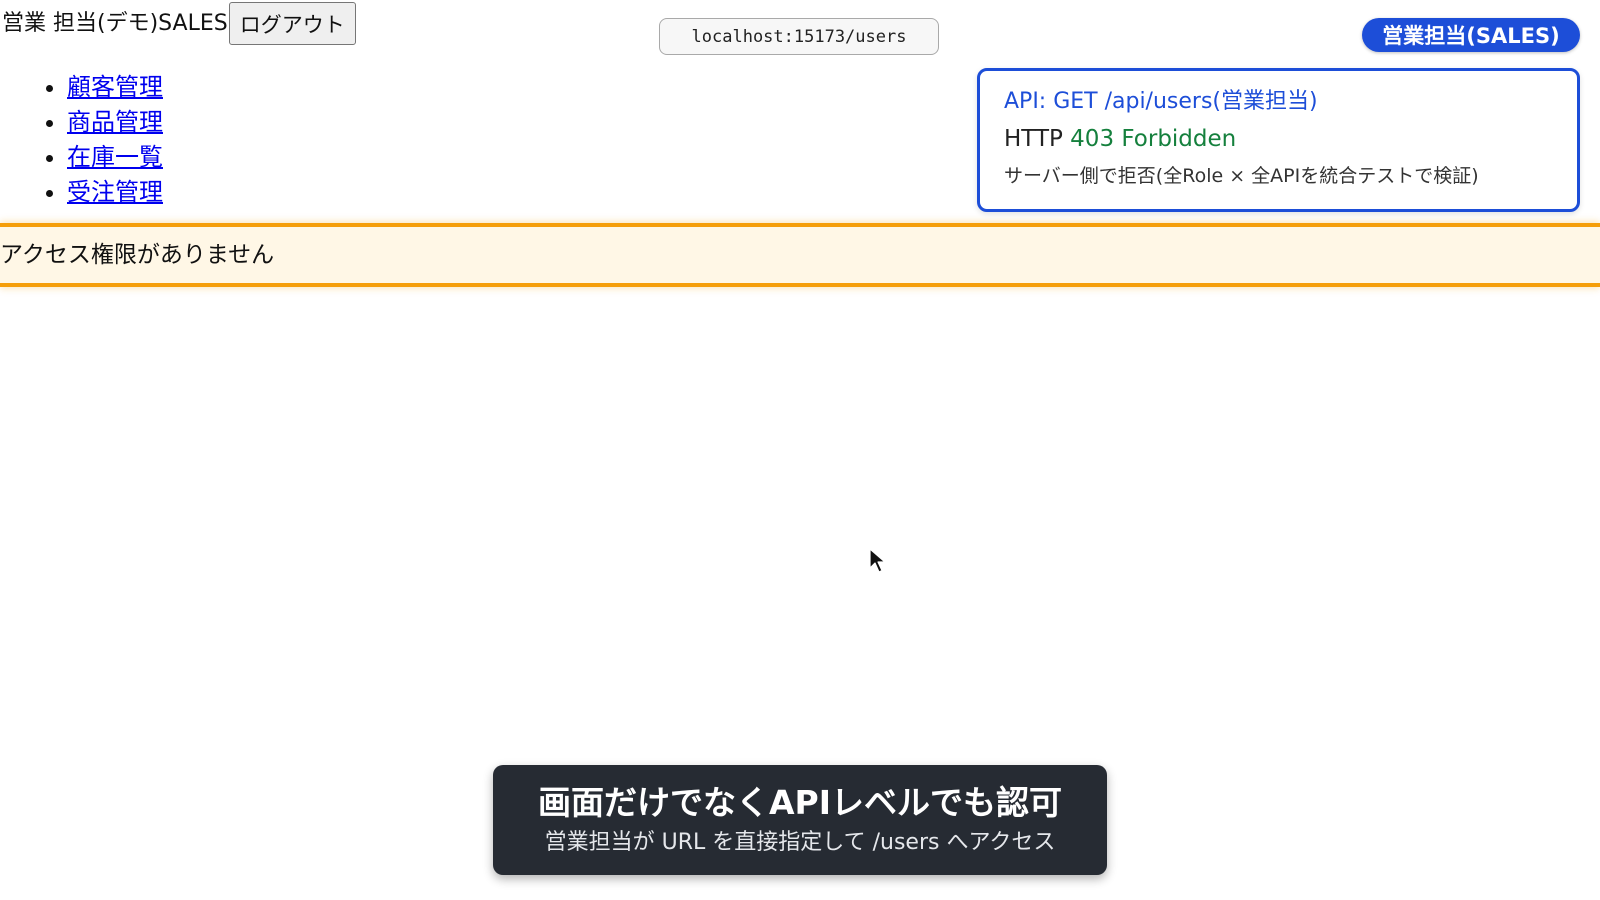 The height and width of the screenshot is (900, 1600). What do you see at coordinates (1161, 101) in the screenshot?
I see `api-request-line: API: GET /api/users(営業担当)` at bounding box center [1161, 101].